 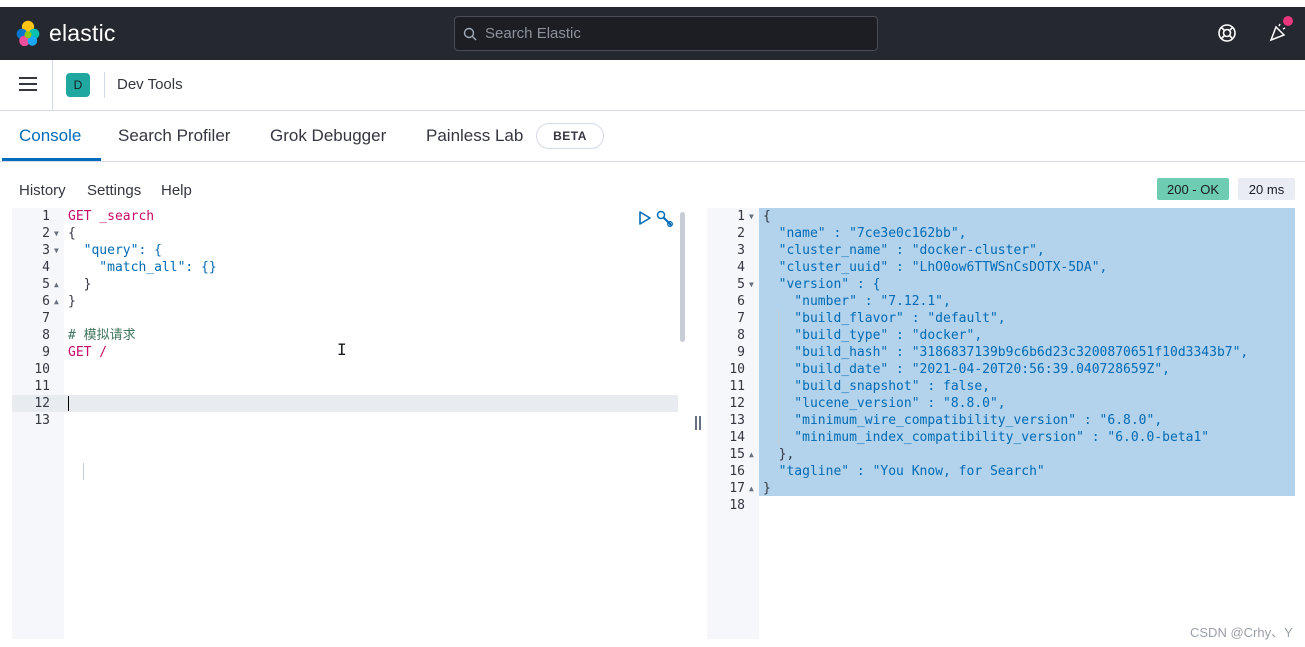 I want to click on tab-grok-debugger: Grok Debugger, so click(x=328, y=136).